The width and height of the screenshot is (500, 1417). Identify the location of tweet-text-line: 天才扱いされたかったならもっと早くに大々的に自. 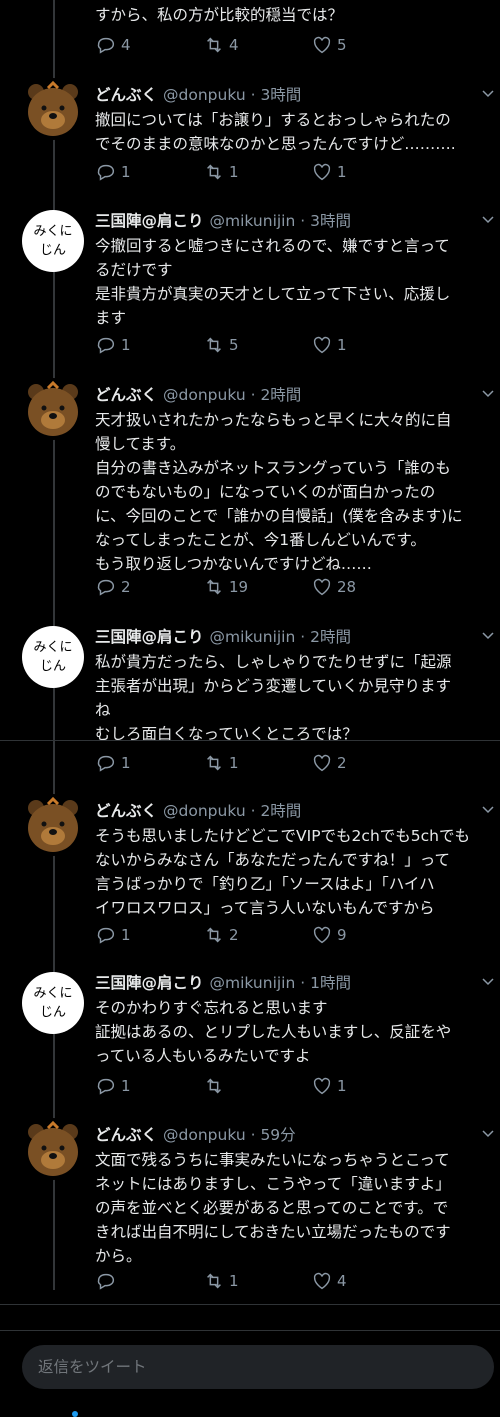
(273, 420).